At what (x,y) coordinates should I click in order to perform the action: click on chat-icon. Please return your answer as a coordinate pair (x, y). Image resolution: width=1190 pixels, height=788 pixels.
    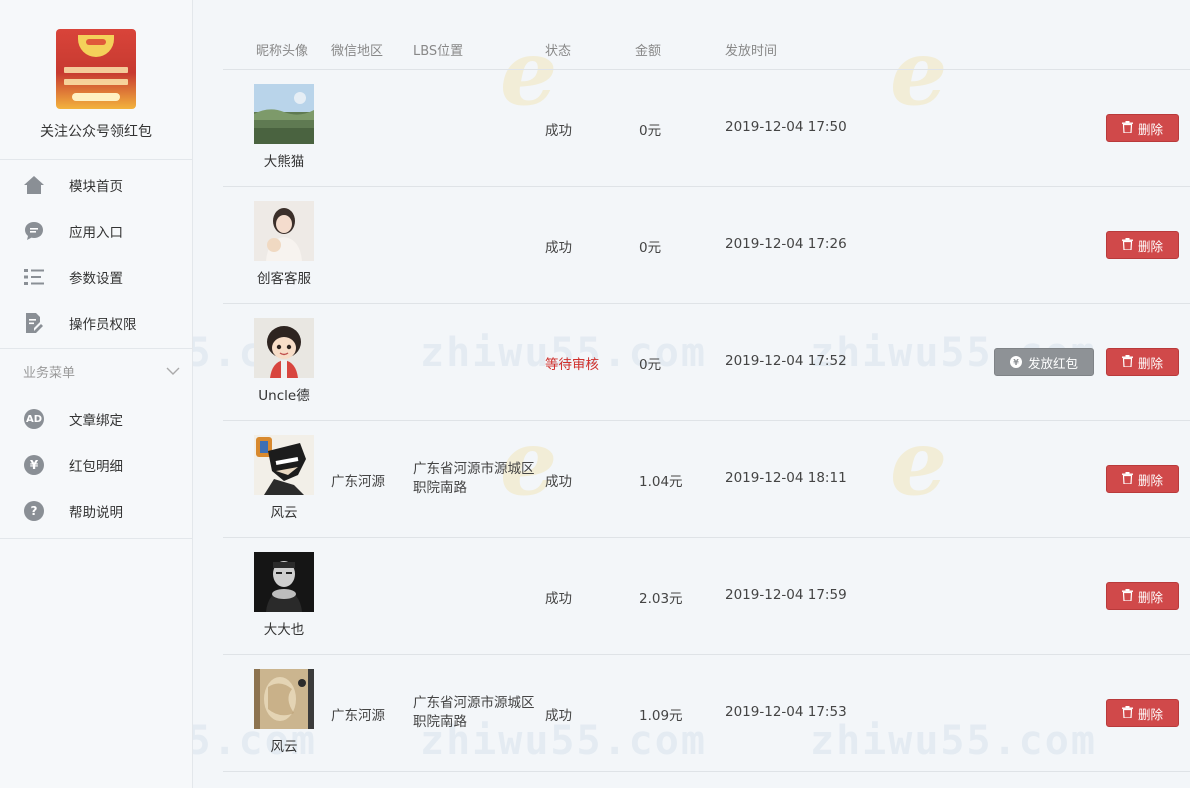
    Looking at the image, I should click on (34, 231).